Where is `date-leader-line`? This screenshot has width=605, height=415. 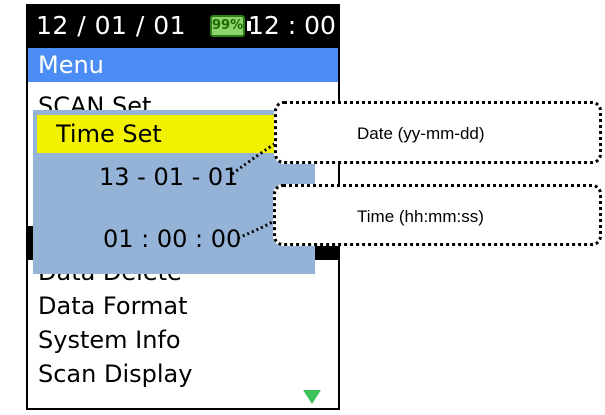
date-leader-line is located at coordinates (254, 158).